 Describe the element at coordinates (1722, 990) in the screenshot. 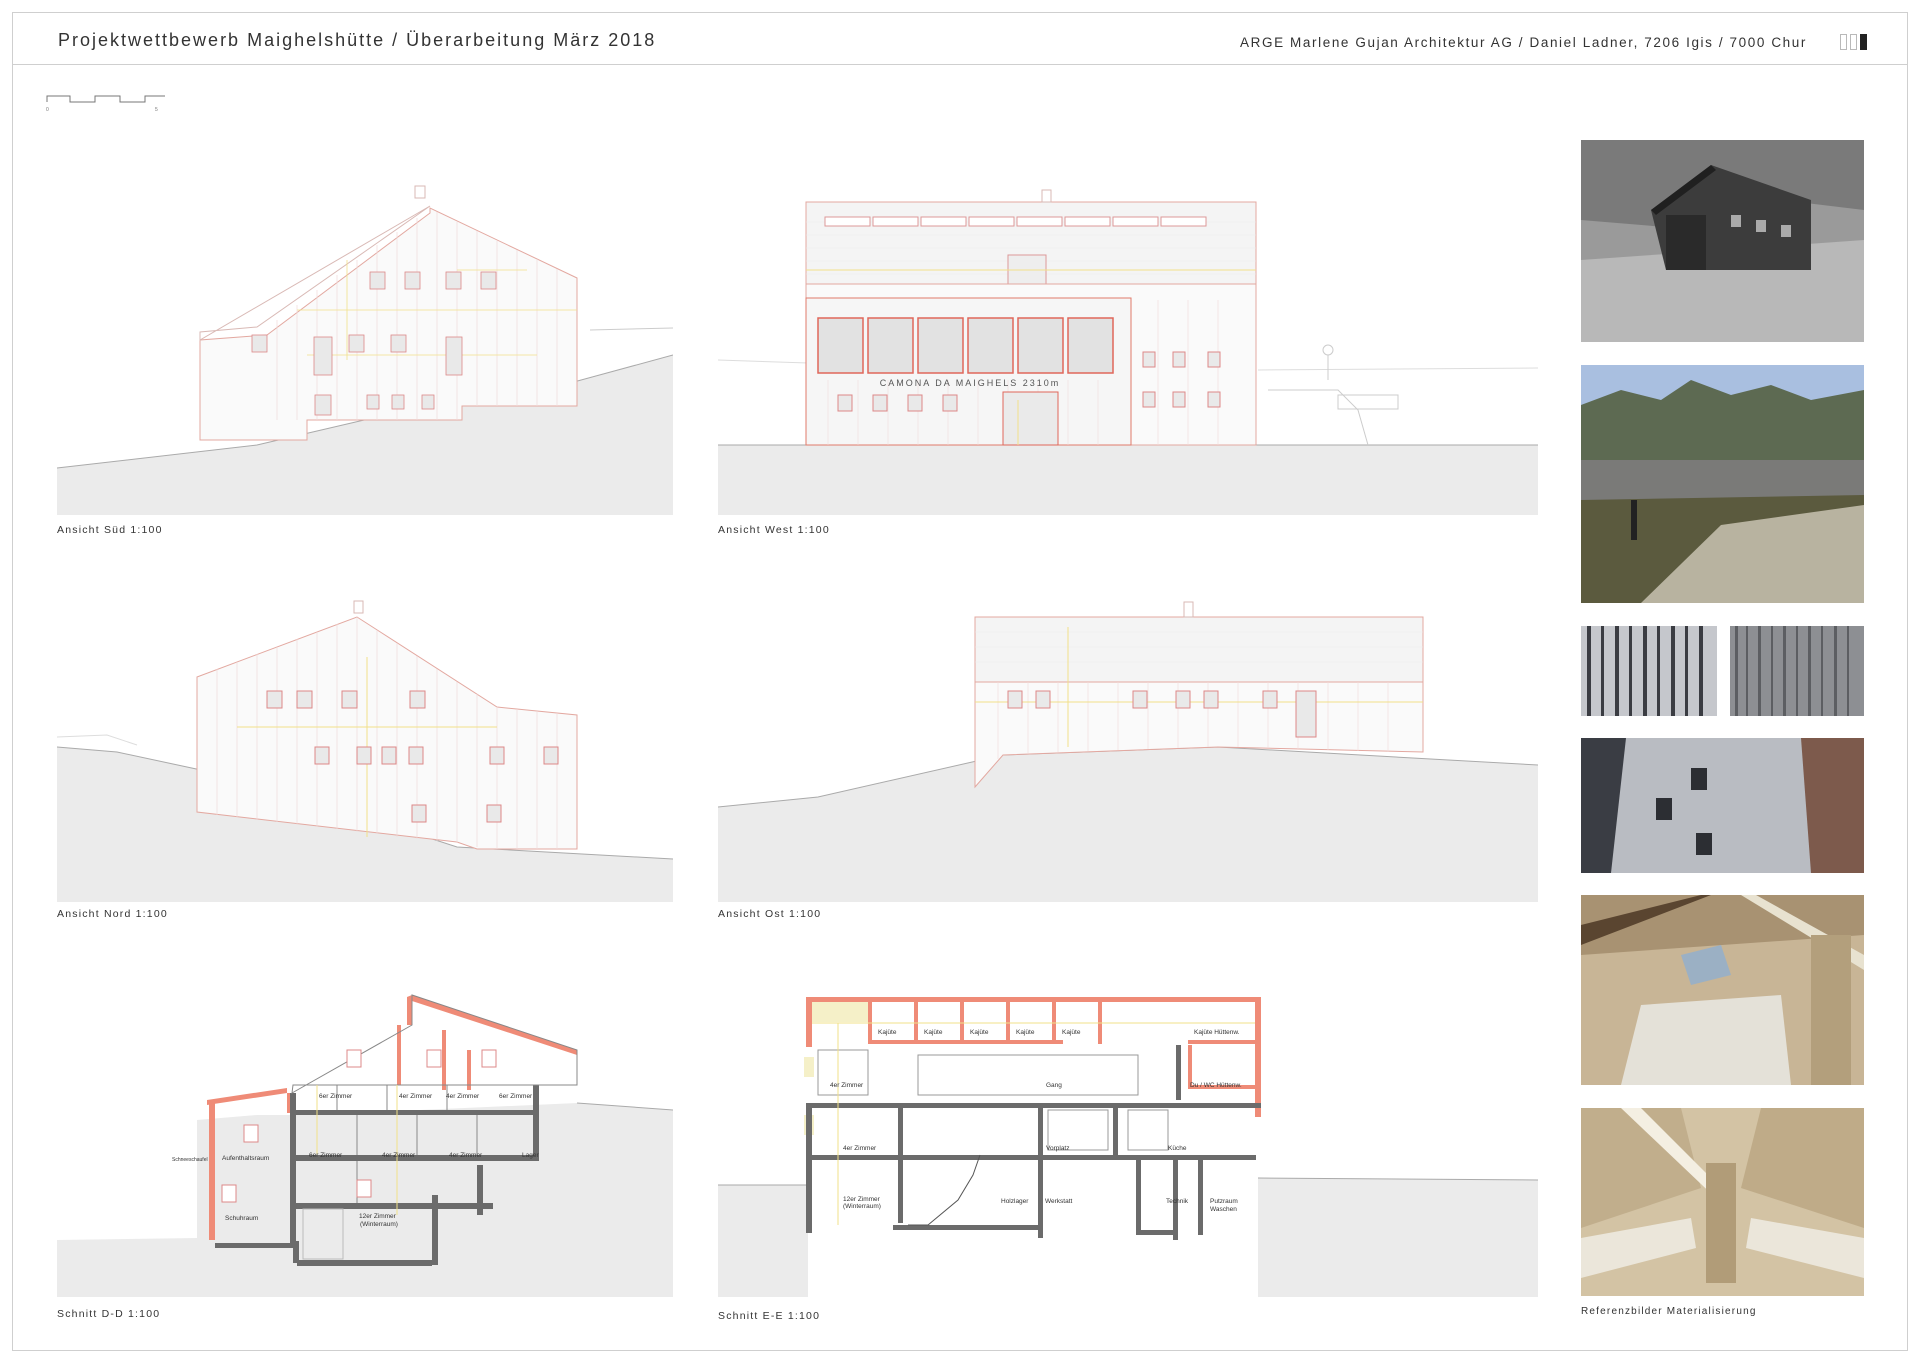

I see `reference-photo-wood-interior` at that location.